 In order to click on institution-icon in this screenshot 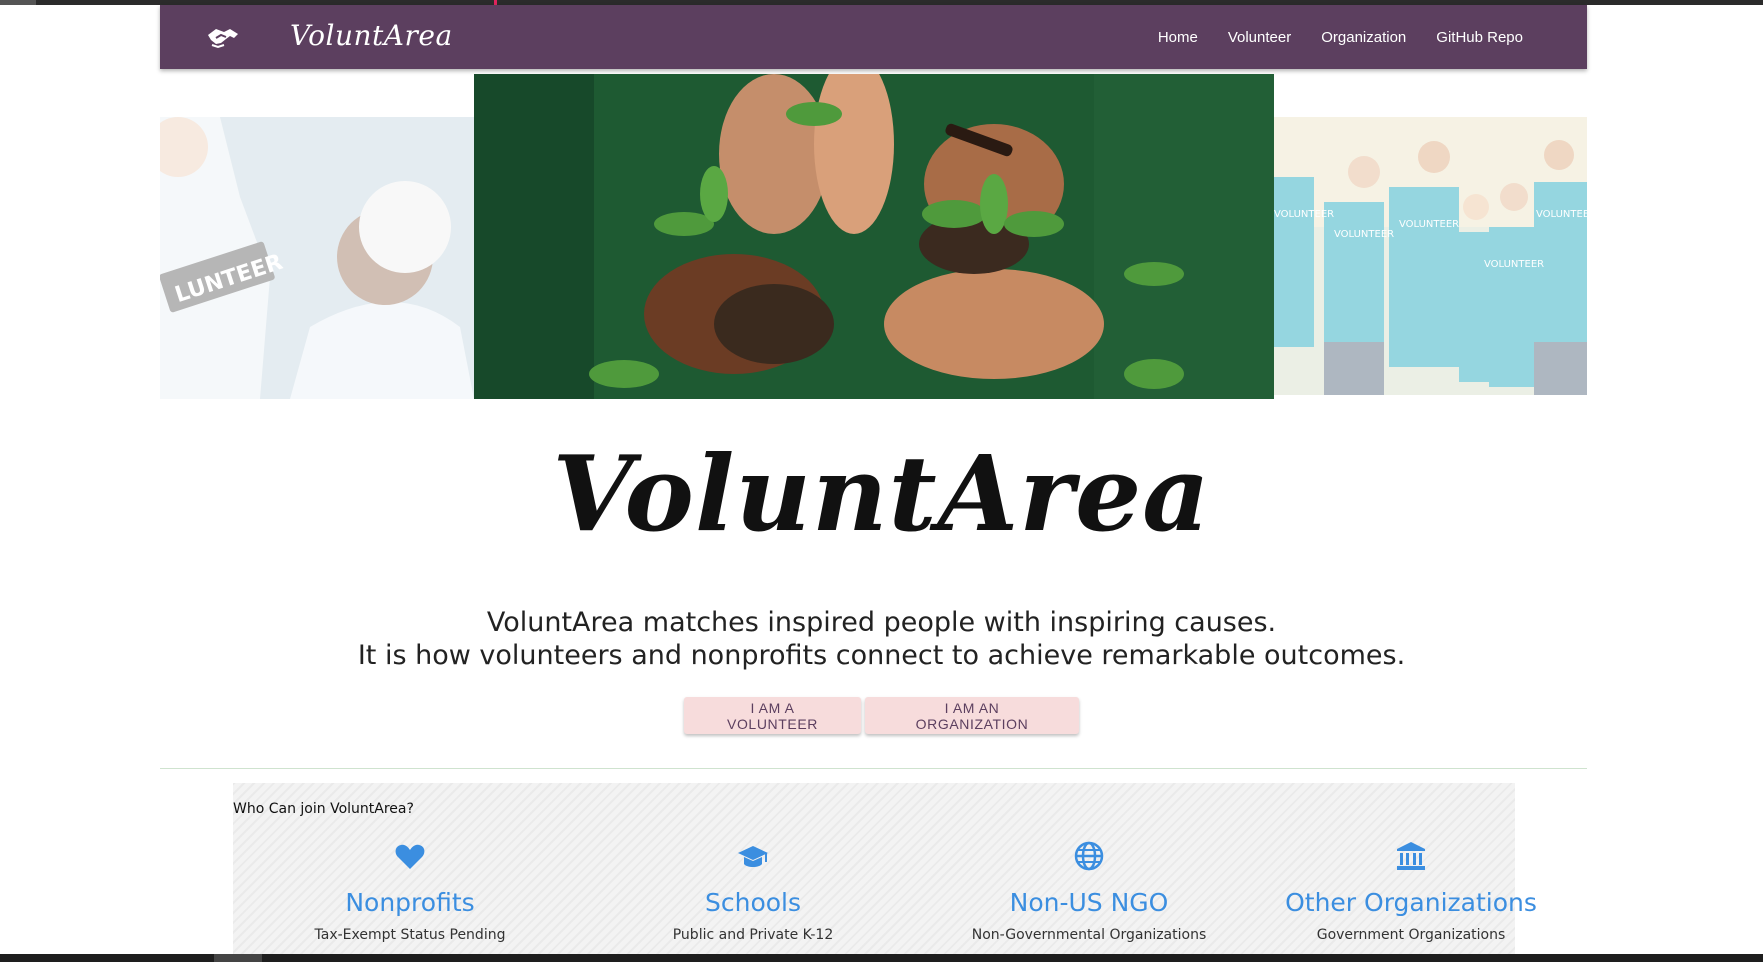, I will do `click(1411, 856)`.